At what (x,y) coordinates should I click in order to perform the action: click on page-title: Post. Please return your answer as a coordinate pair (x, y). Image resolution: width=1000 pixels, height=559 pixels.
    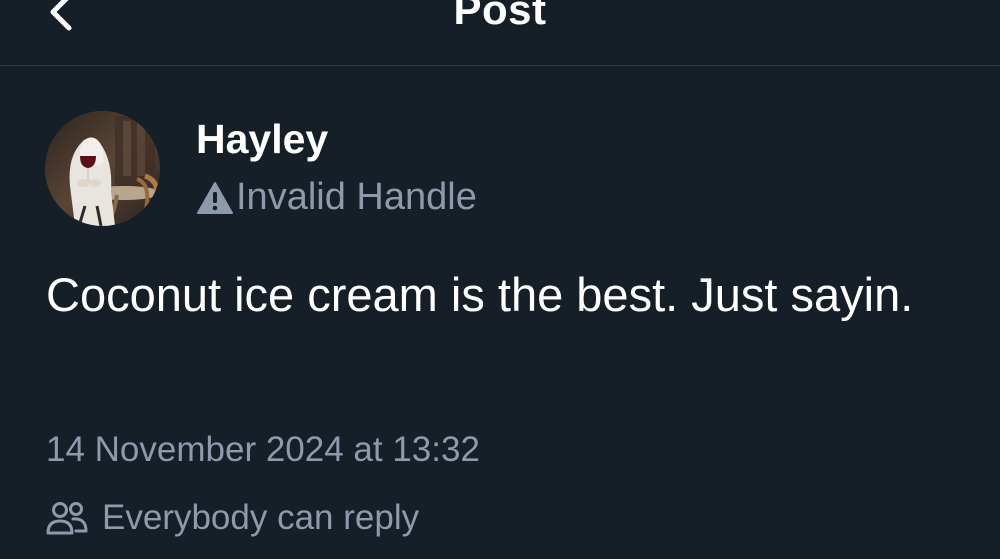
    Looking at the image, I should click on (500, 16).